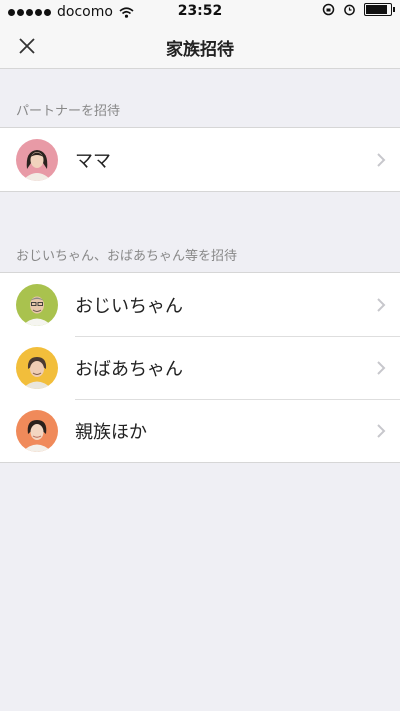 Image resolution: width=400 pixels, height=711 pixels. Describe the element at coordinates (200, 430) in the screenshot. I see `list-item-relatives: 親族ほか` at that location.